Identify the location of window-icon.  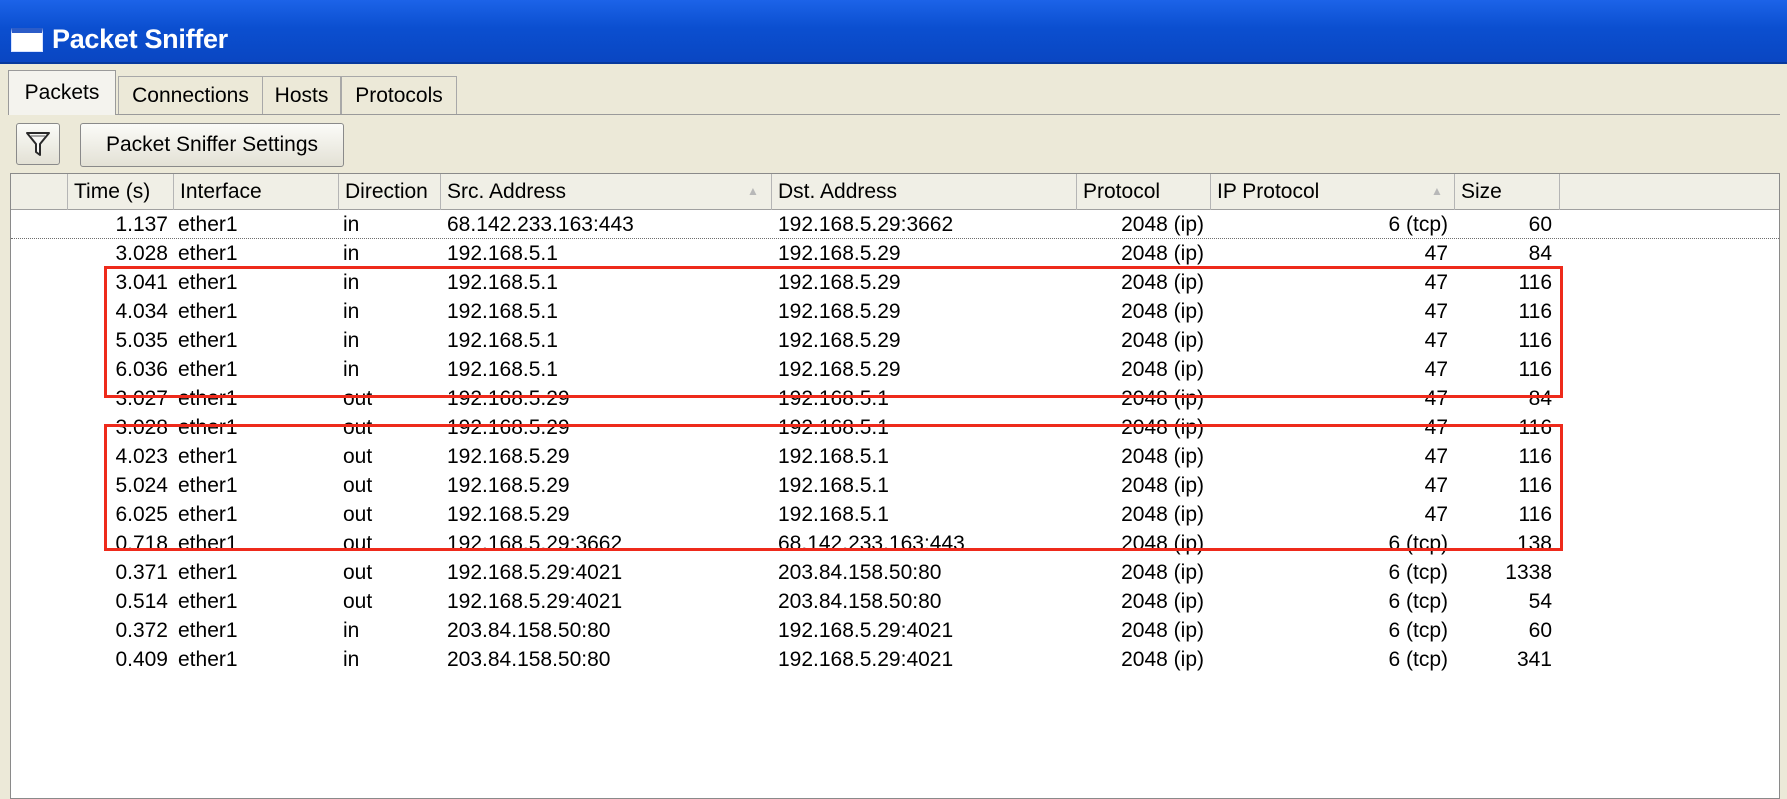
(27, 40).